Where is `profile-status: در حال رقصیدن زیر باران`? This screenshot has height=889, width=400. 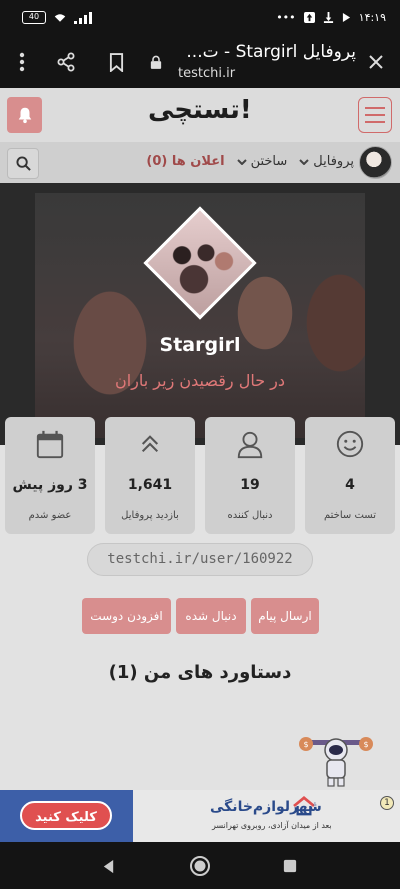 profile-status: در حال رقصیدن زیر باران is located at coordinates (200, 380).